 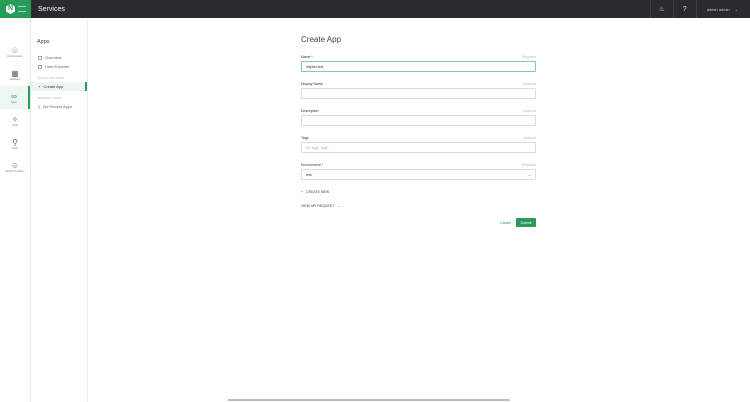 What do you see at coordinates (15, 171) in the screenshot?
I see `rail-label: Identity Providers` at bounding box center [15, 171].